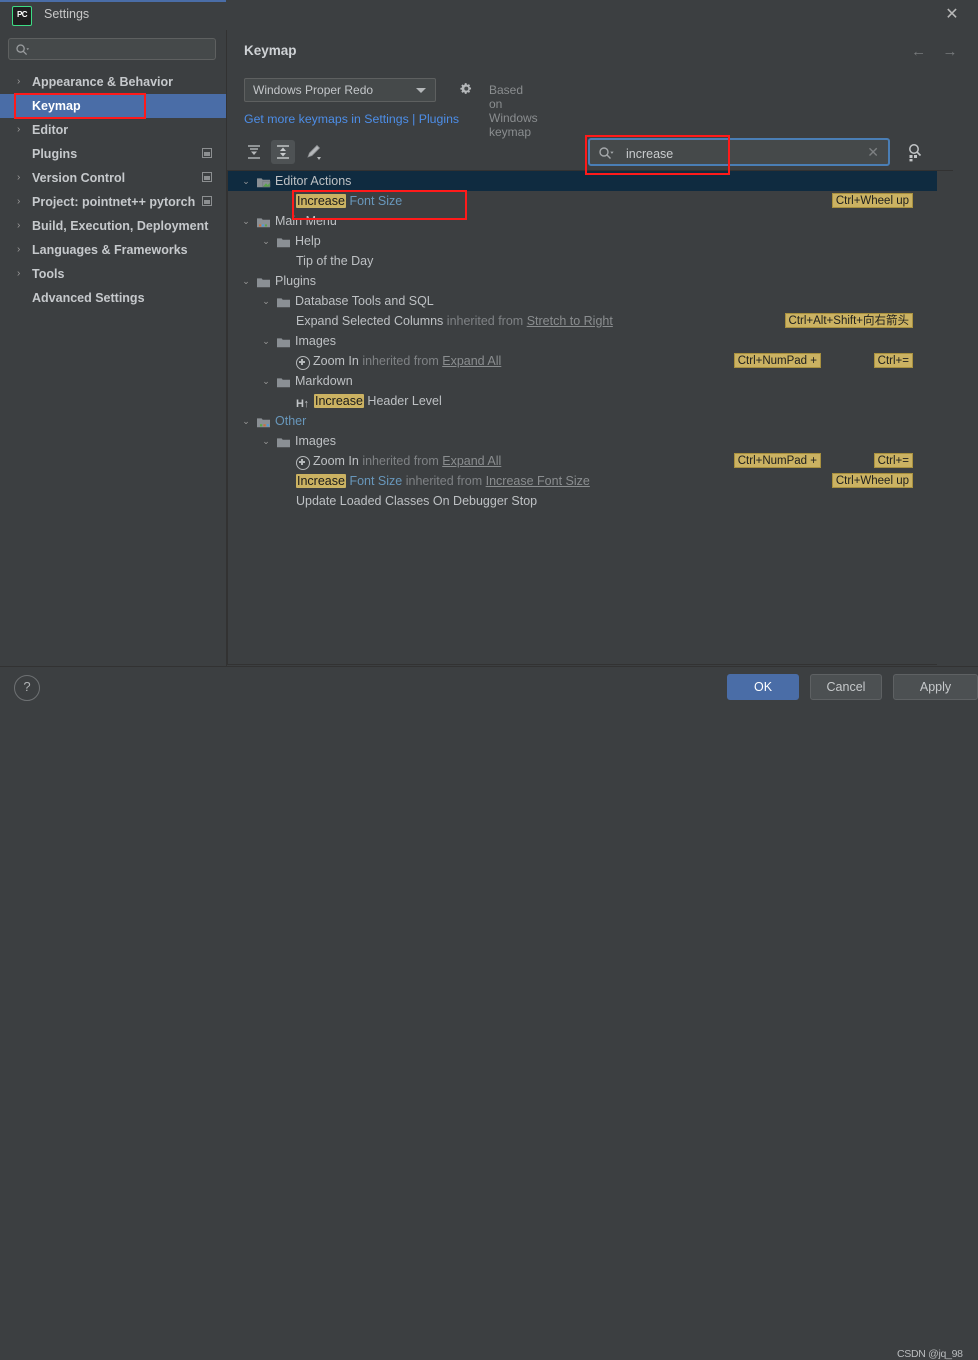  What do you see at coordinates (489, 15) in the screenshot?
I see `title-bar: PC Settings ✕` at bounding box center [489, 15].